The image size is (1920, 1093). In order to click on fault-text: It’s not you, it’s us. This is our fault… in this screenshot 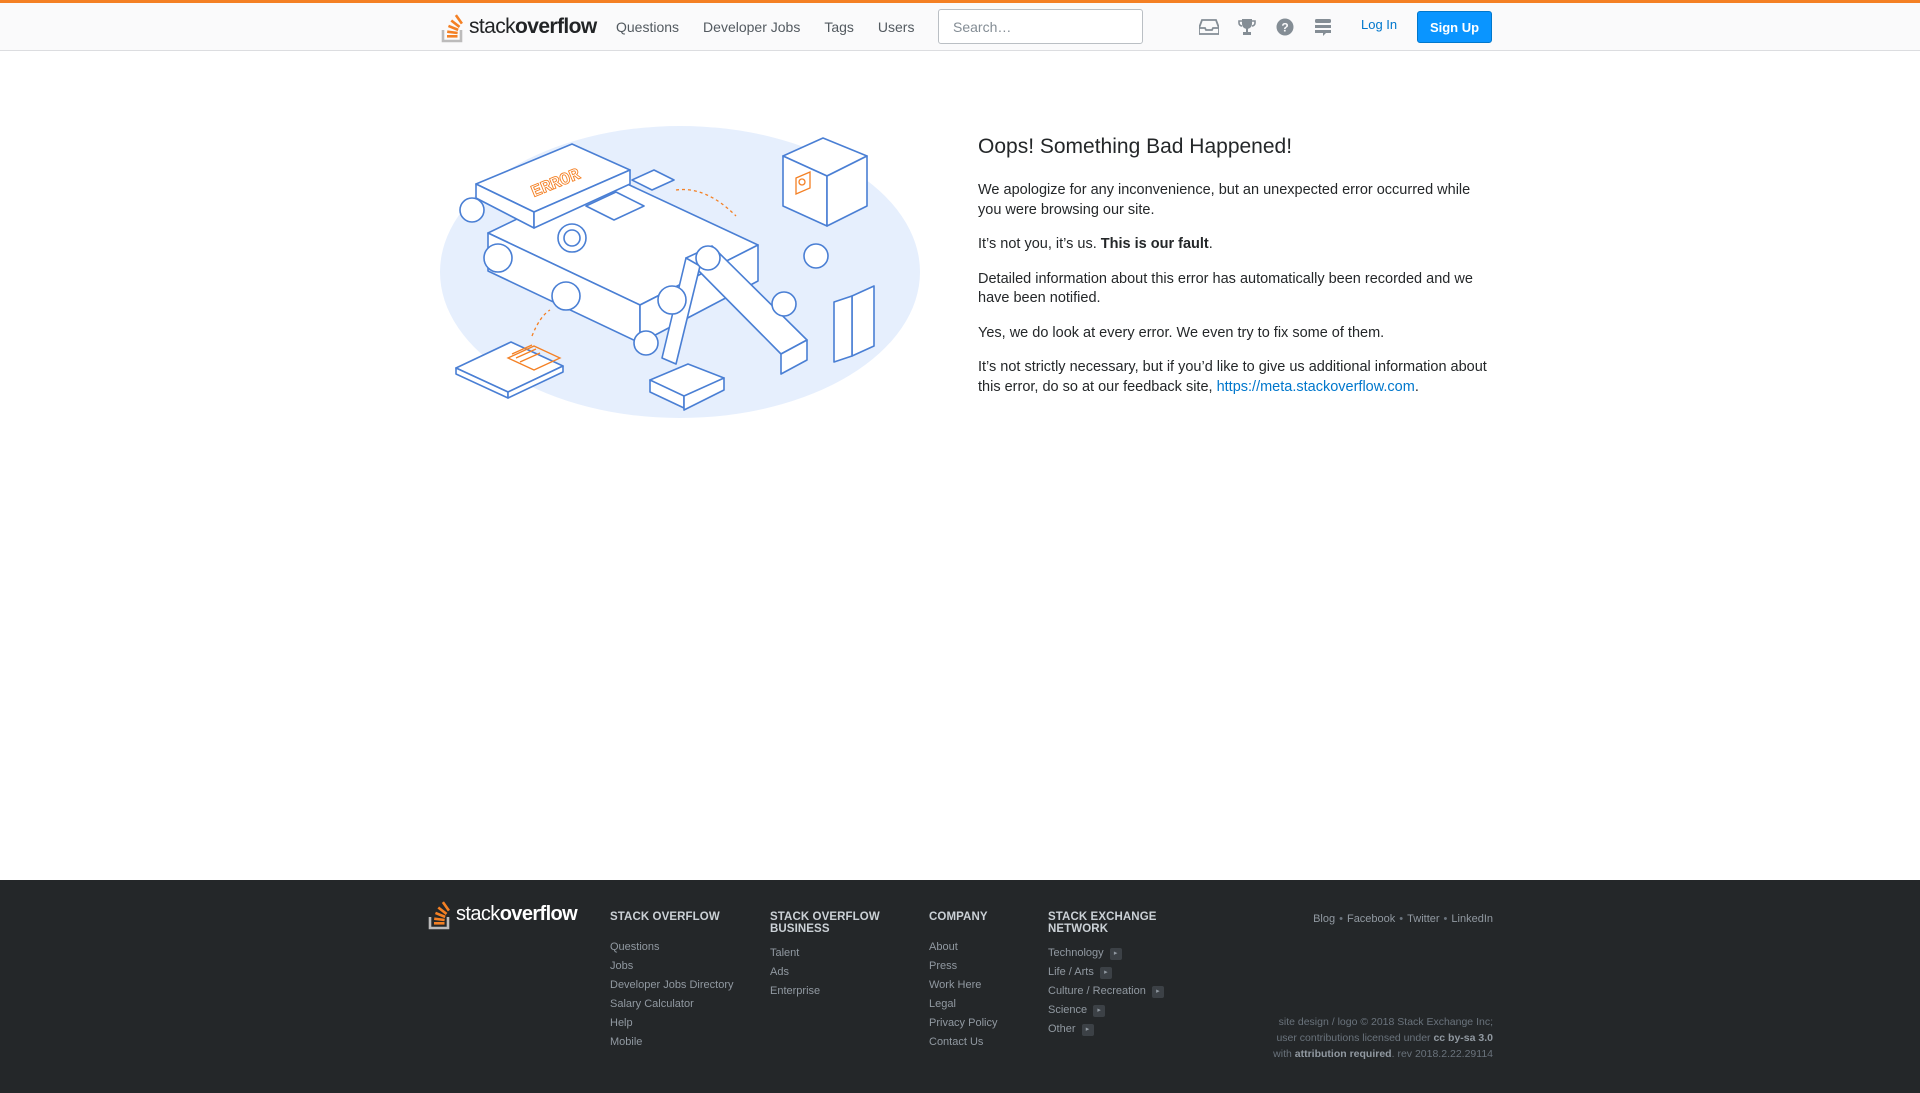, I will do `click(1095, 244)`.